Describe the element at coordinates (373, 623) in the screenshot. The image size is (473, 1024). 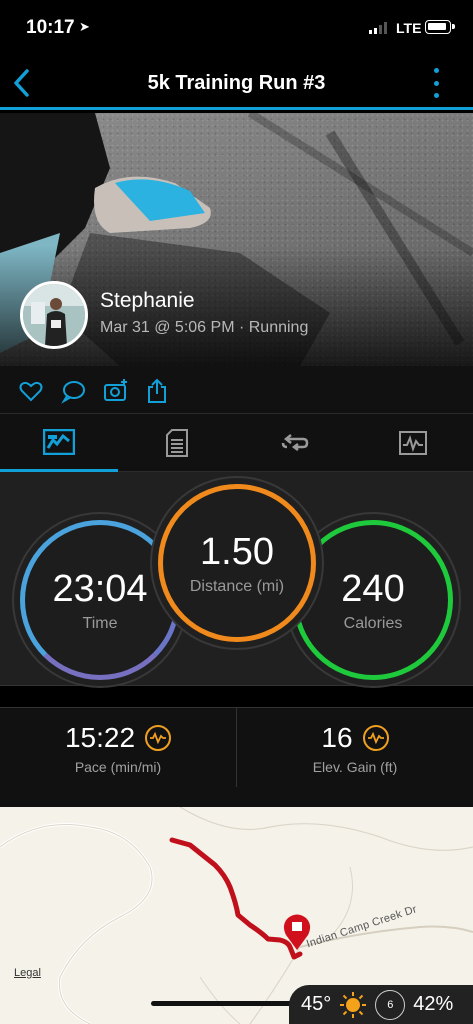
I see `calories-label: Calories` at that location.